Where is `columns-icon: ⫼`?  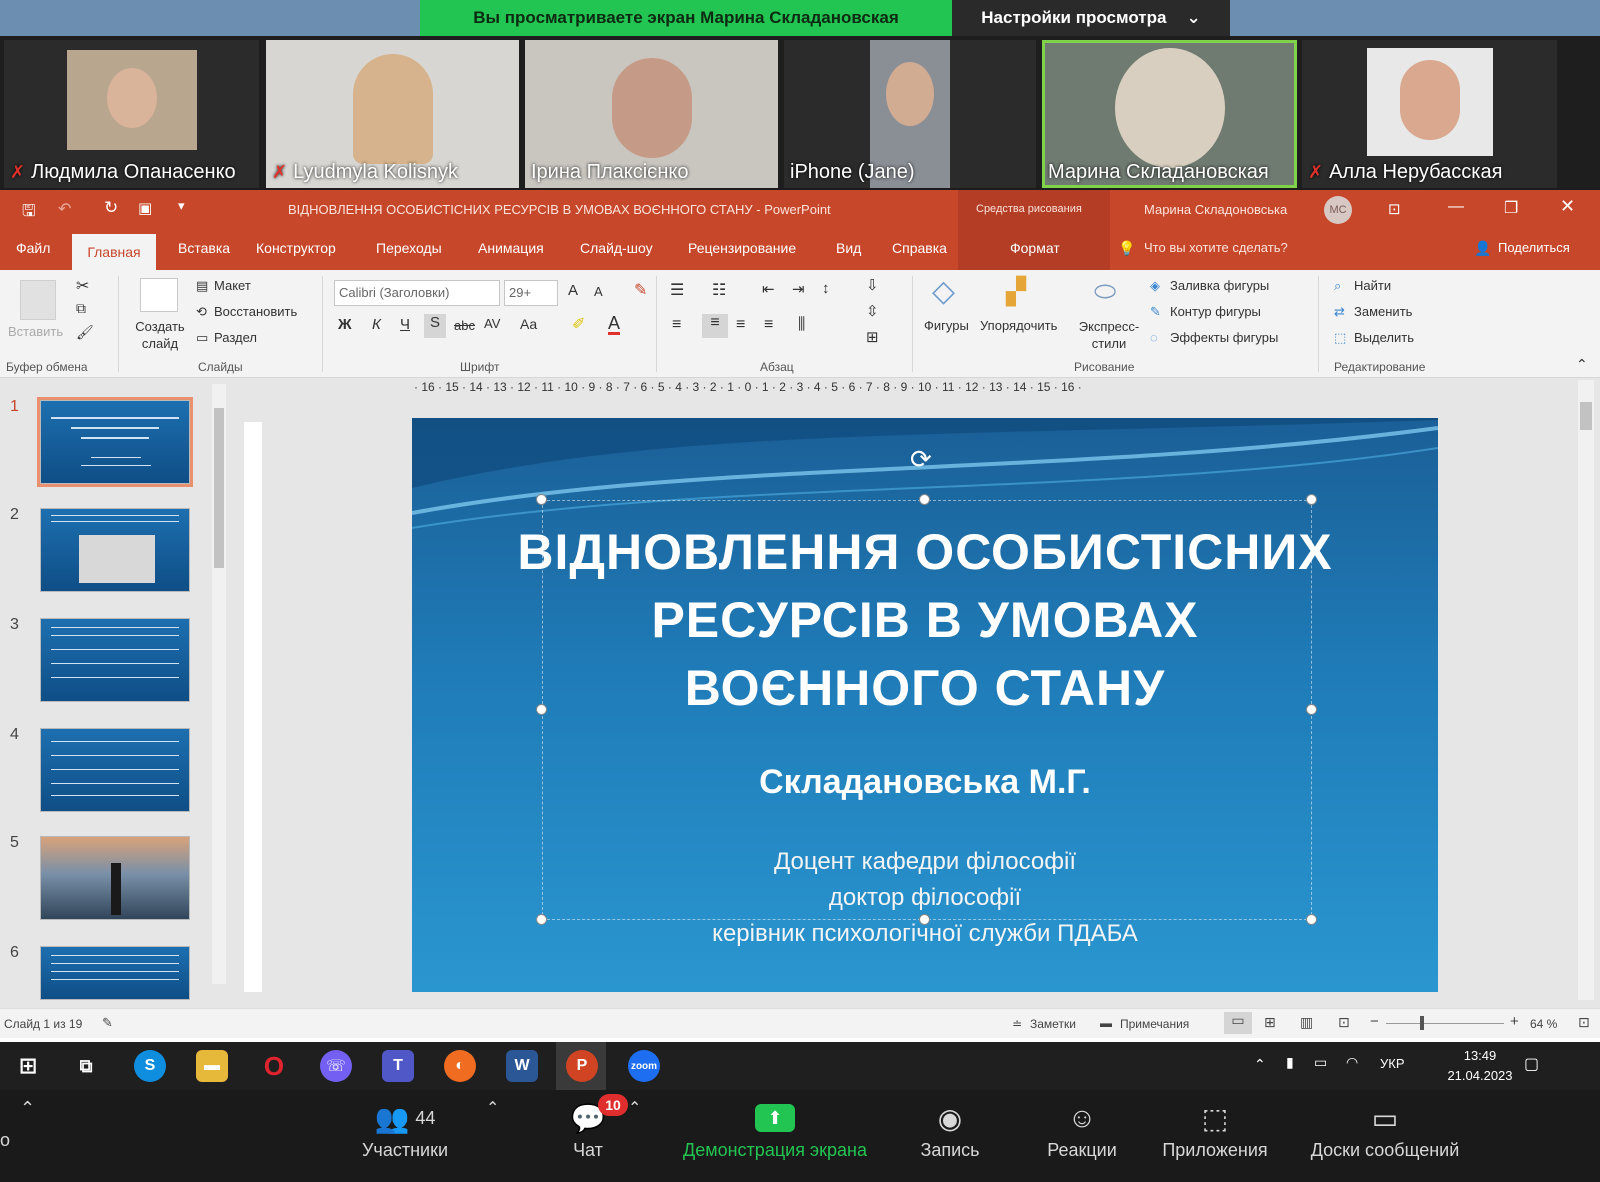 columns-icon: ⫼ is located at coordinates (801, 325).